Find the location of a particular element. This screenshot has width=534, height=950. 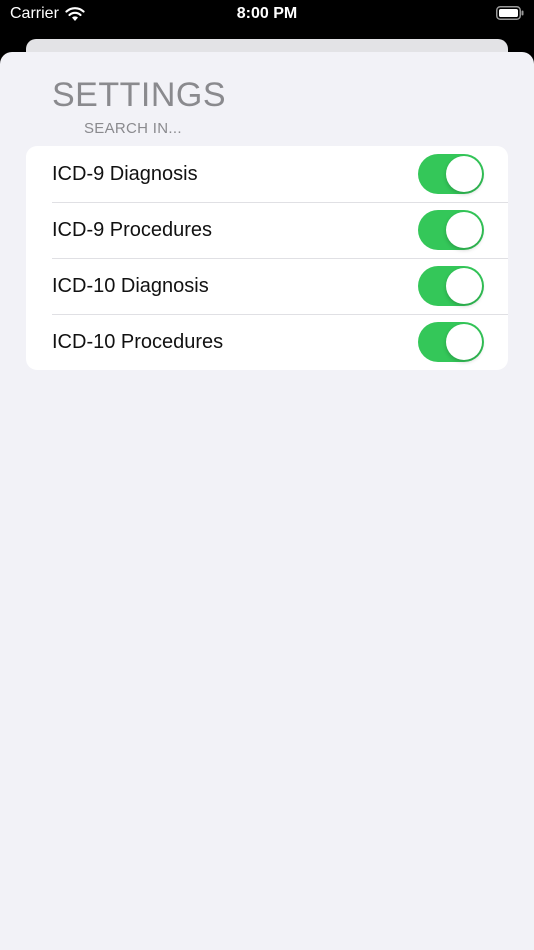

row-label: ICD-9 Diagnosis is located at coordinates (125, 173).